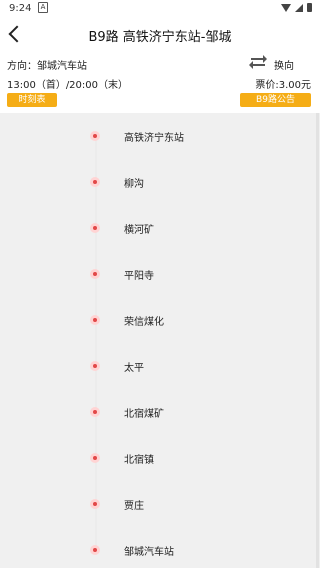  What do you see at coordinates (160, 228) in the screenshot?
I see `stop-item: 横河矿` at bounding box center [160, 228].